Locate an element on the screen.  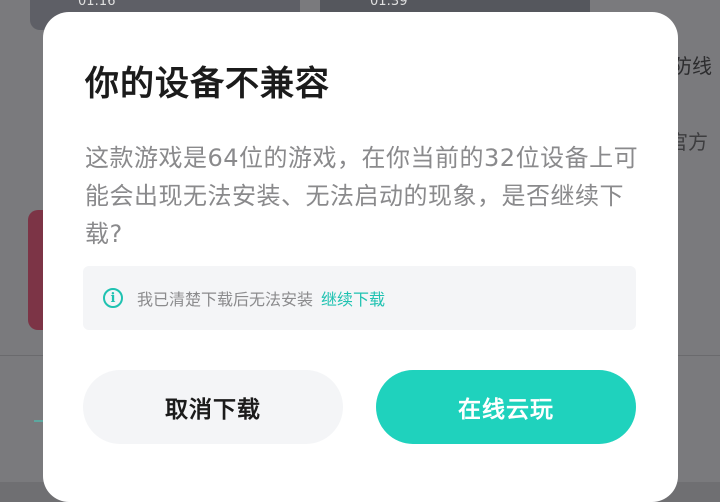
cloud-play-button: 在线云玩 is located at coordinates (506, 407).